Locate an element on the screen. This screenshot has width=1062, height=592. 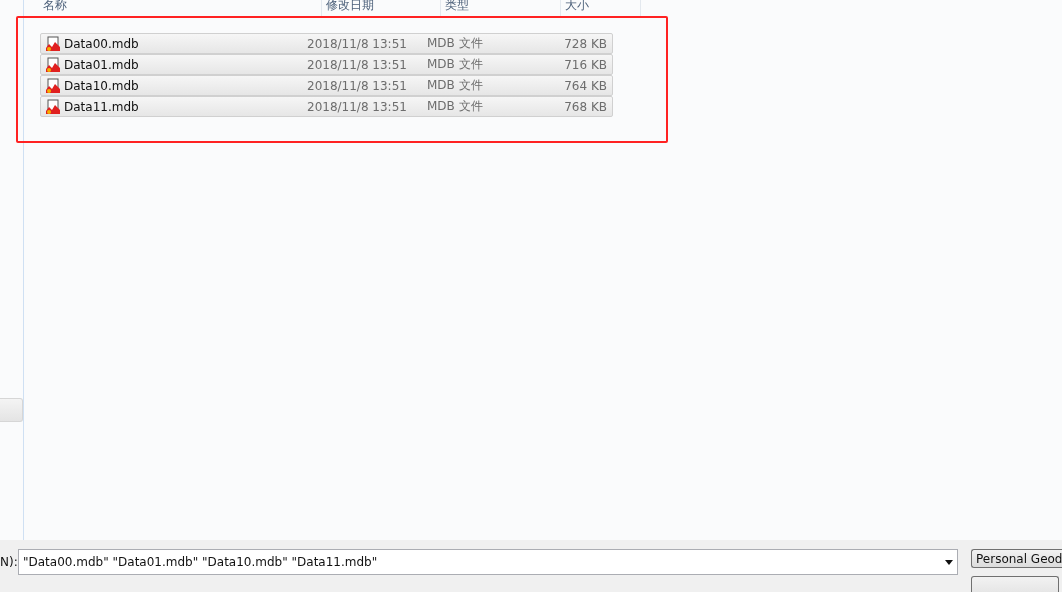
dropdown-arrow-icon is located at coordinates (949, 562).